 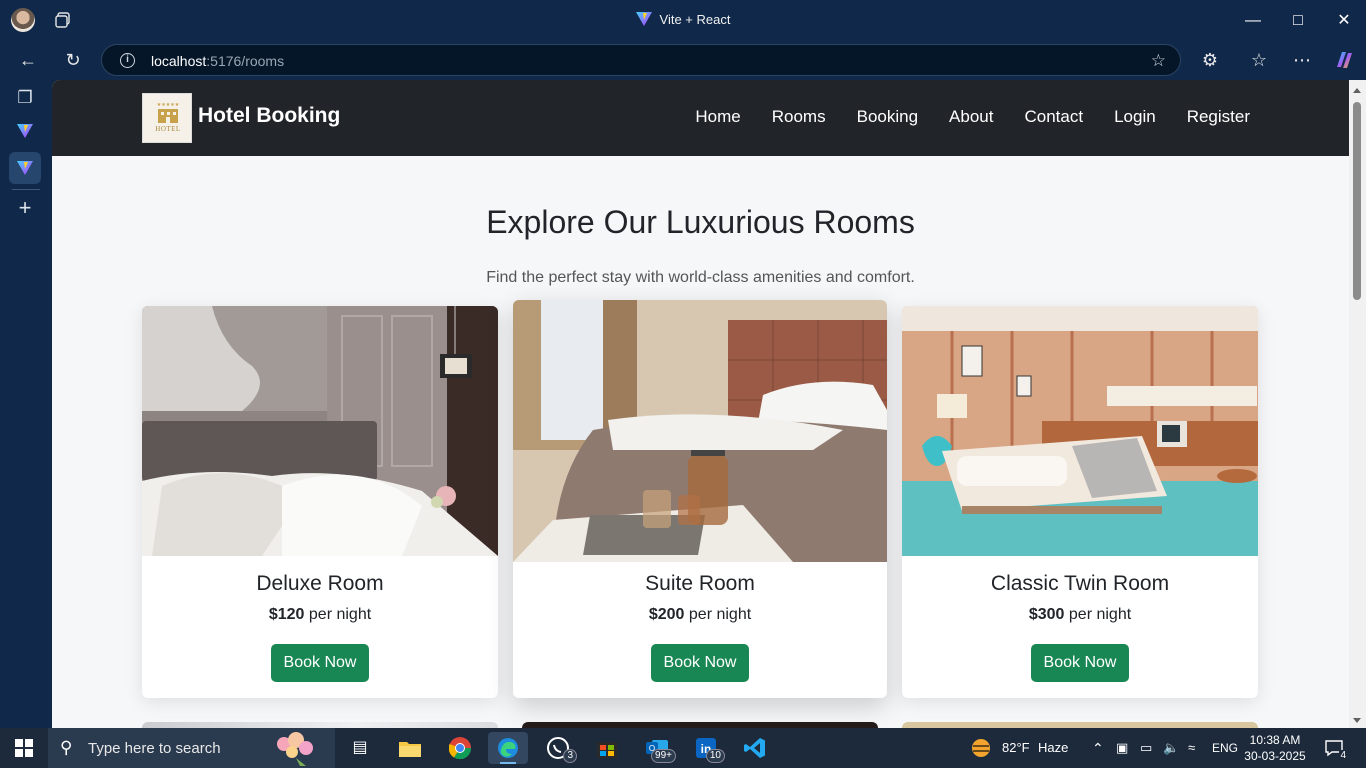 What do you see at coordinates (1357, 201) in the screenshot?
I see `scrollbar-thumb` at bounding box center [1357, 201].